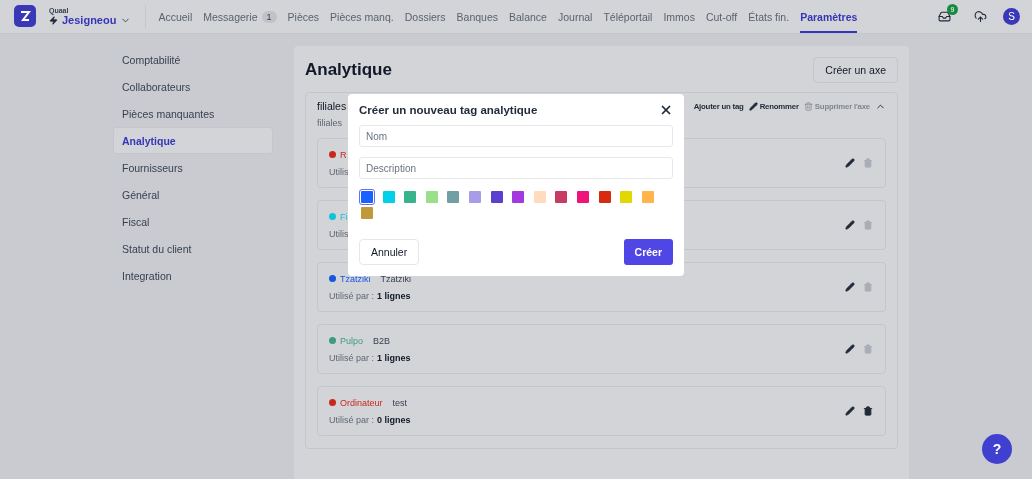 The width and height of the screenshot is (1032, 479). What do you see at coordinates (25, 16) in the screenshot?
I see `logo-icon` at bounding box center [25, 16].